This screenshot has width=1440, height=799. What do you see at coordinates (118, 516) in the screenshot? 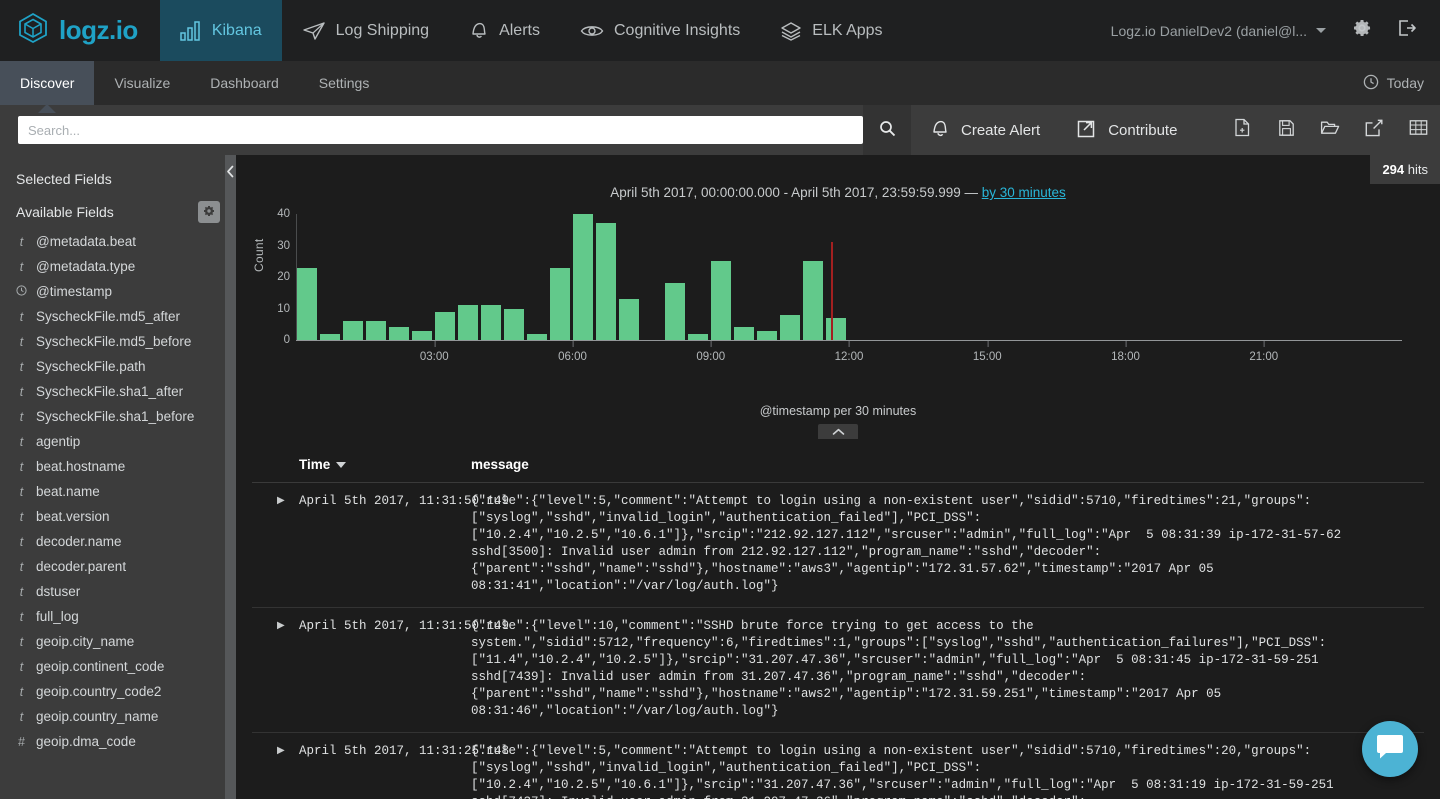
I see `field-item: t beat.version` at bounding box center [118, 516].